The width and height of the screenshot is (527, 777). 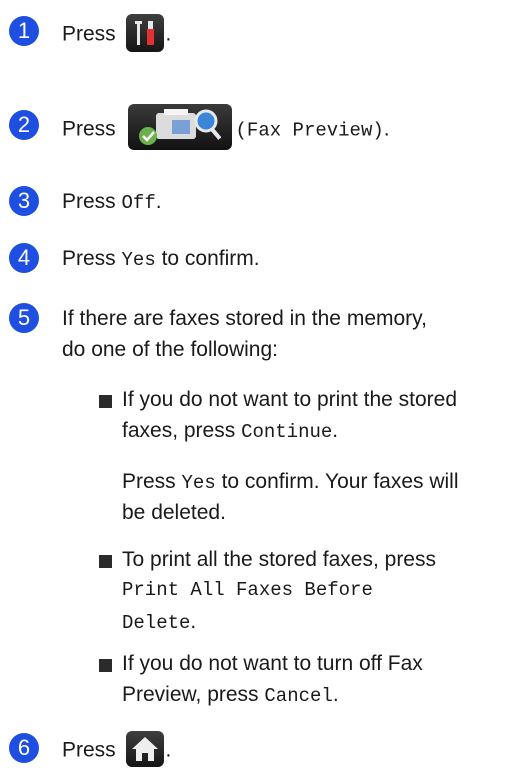 What do you see at coordinates (179, 127) in the screenshot?
I see `fax-preview-icon` at bounding box center [179, 127].